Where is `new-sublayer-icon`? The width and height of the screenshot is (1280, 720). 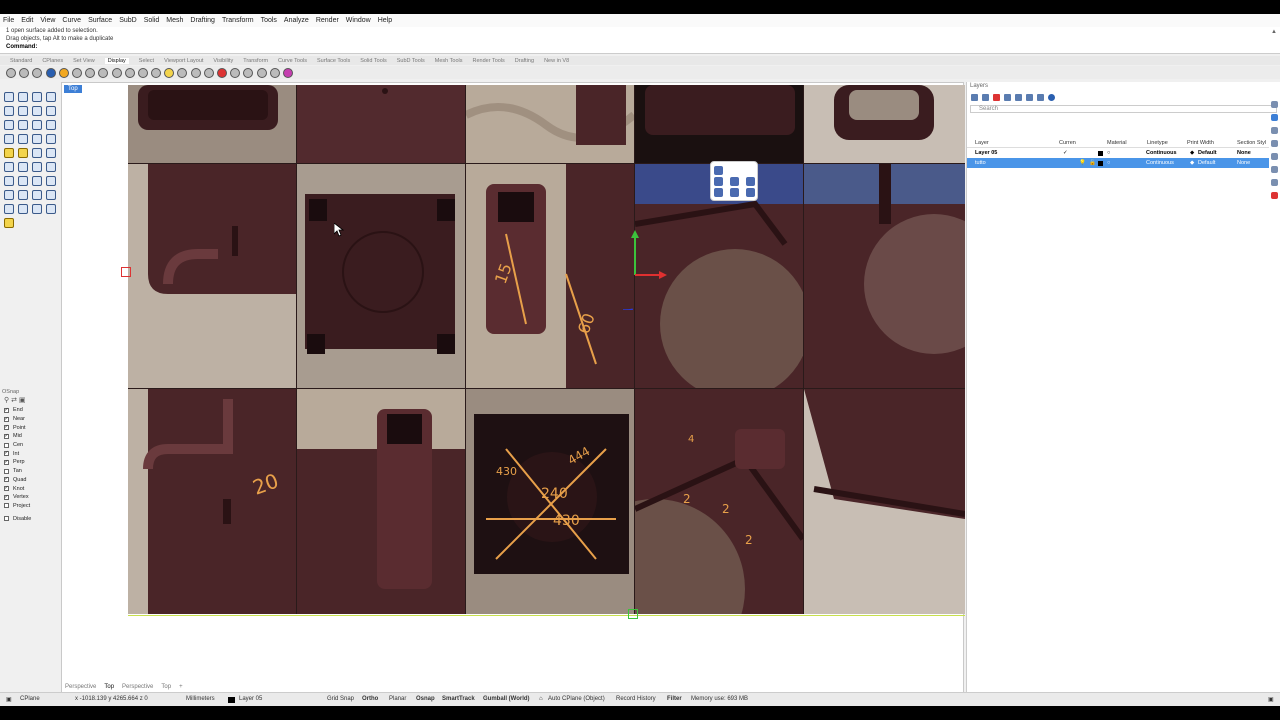 new-sublayer-icon is located at coordinates (985, 97).